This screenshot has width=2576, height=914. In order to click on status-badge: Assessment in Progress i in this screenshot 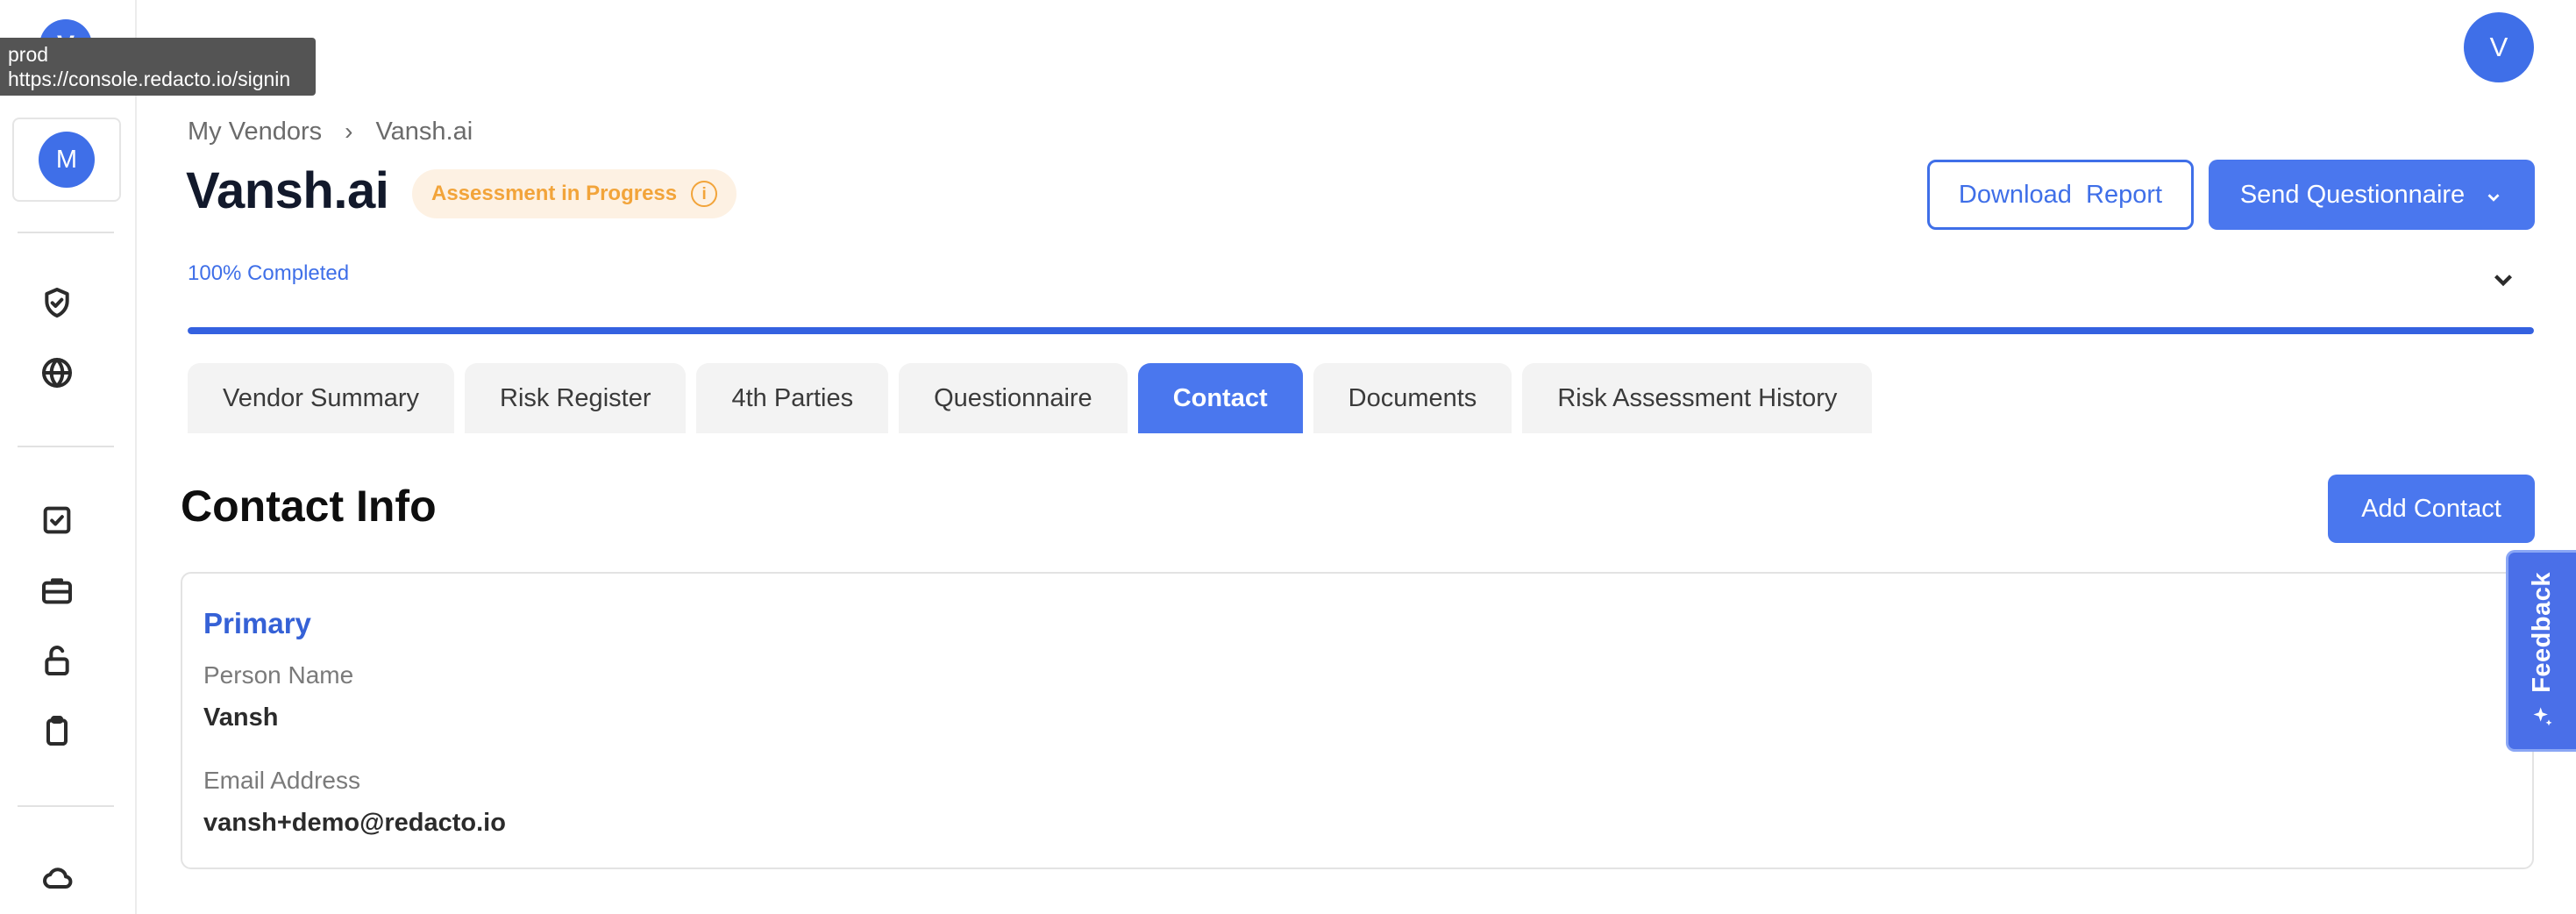, I will do `click(574, 194)`.